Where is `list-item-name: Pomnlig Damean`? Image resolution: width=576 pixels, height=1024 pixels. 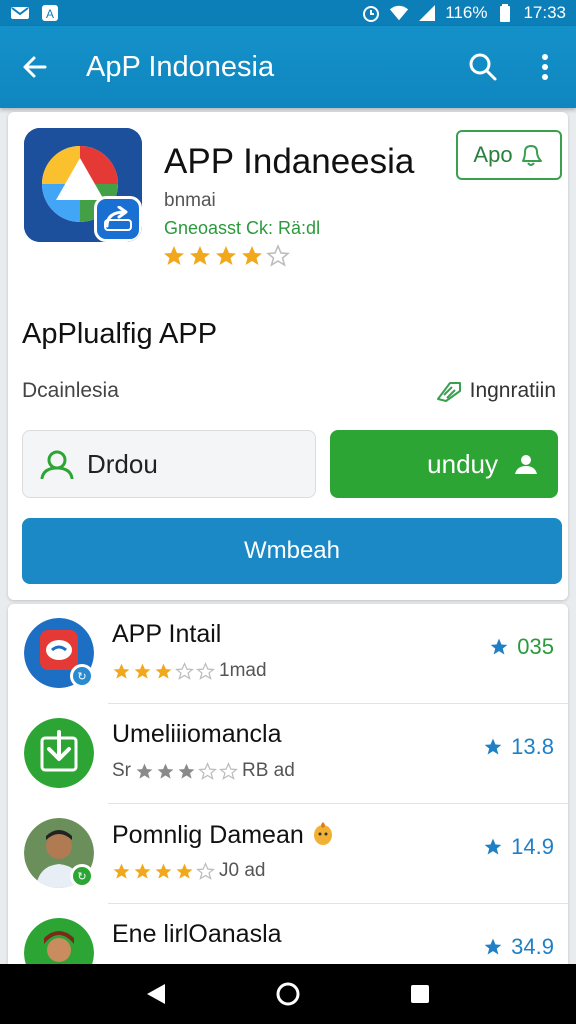 list-item-name: Pomnlig Damean is located at coordinates (223, 835).